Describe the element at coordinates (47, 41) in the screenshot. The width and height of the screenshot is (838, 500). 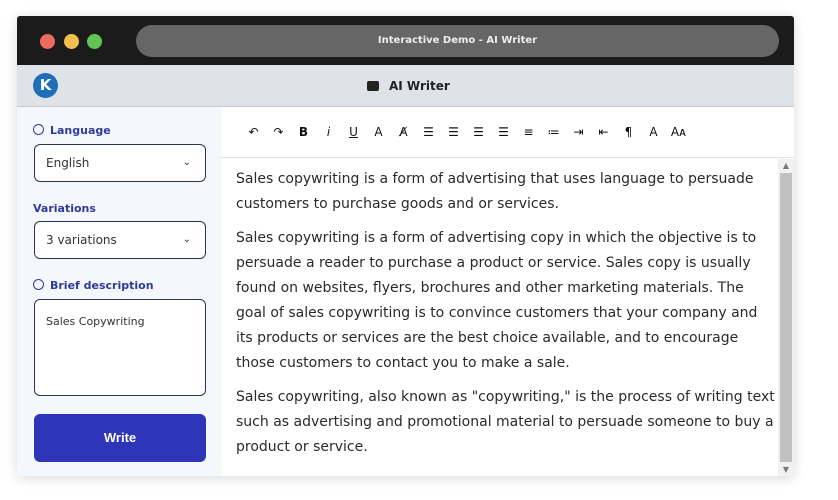
I see `close-button` at that location.